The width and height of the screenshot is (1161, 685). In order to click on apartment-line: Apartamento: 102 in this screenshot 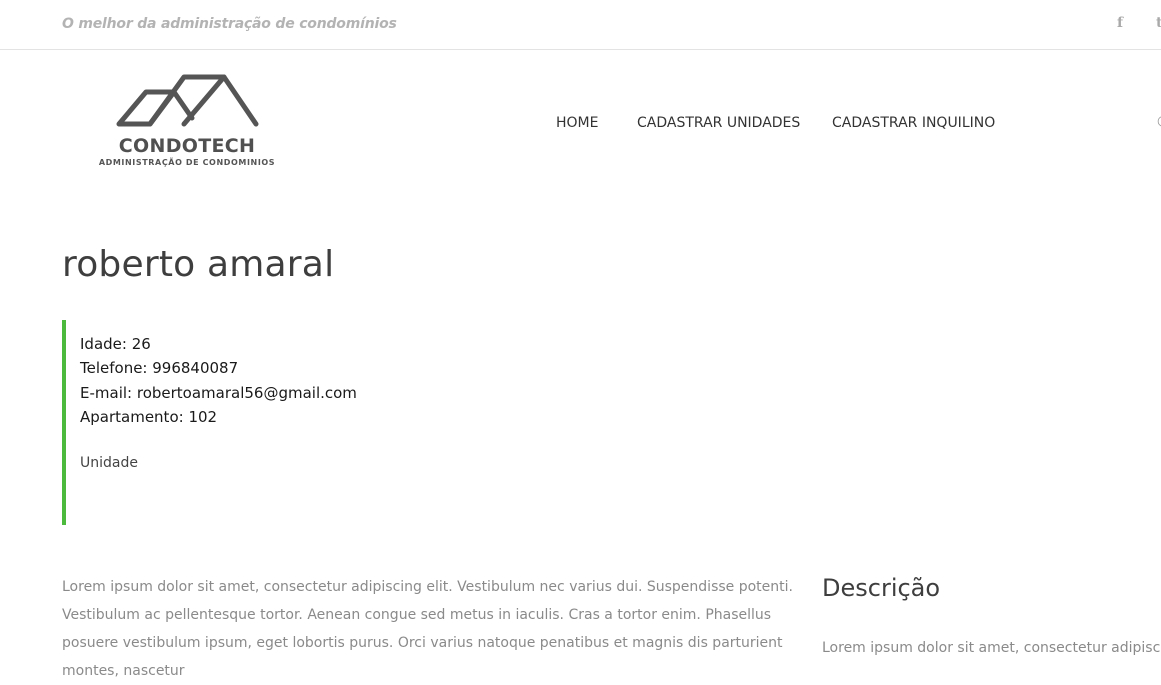, I will do `click(149, 417)`.